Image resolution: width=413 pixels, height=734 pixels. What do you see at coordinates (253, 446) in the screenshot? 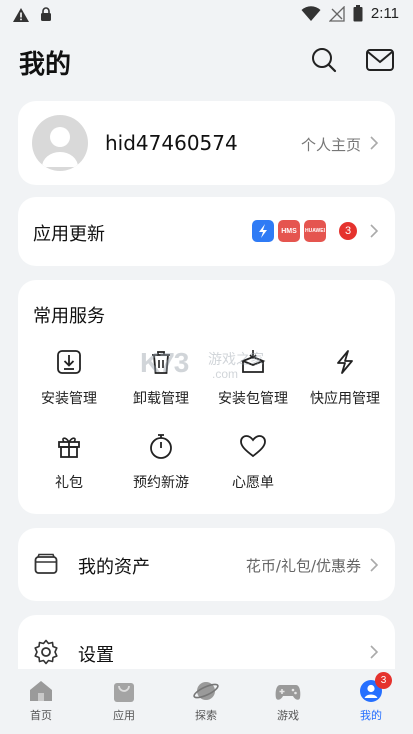
I see `heart-icon` at bounding box center [253, 446].